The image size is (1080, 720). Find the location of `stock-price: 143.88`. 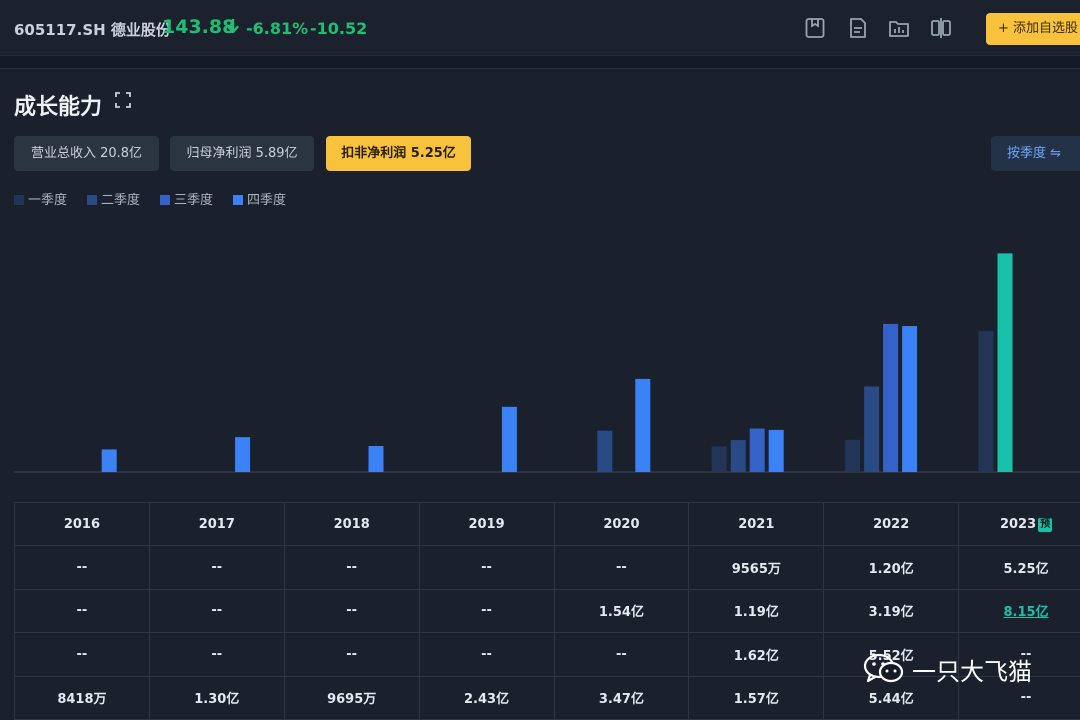

stock-price: 143.88 is located at coordinates (199, 27).